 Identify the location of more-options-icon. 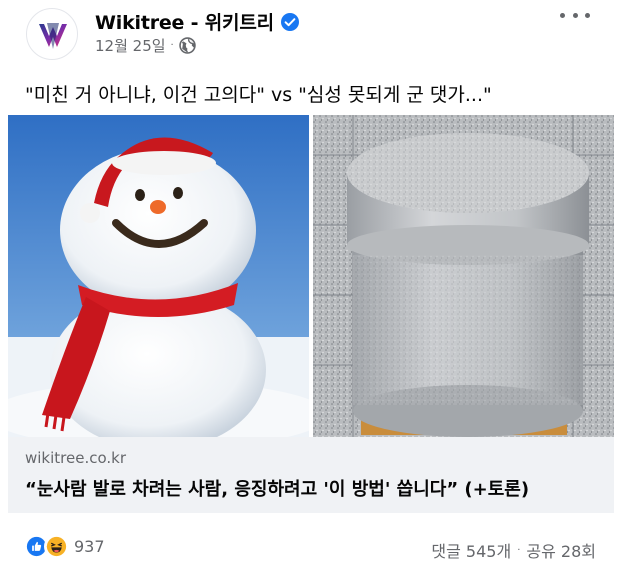
(575, 15).